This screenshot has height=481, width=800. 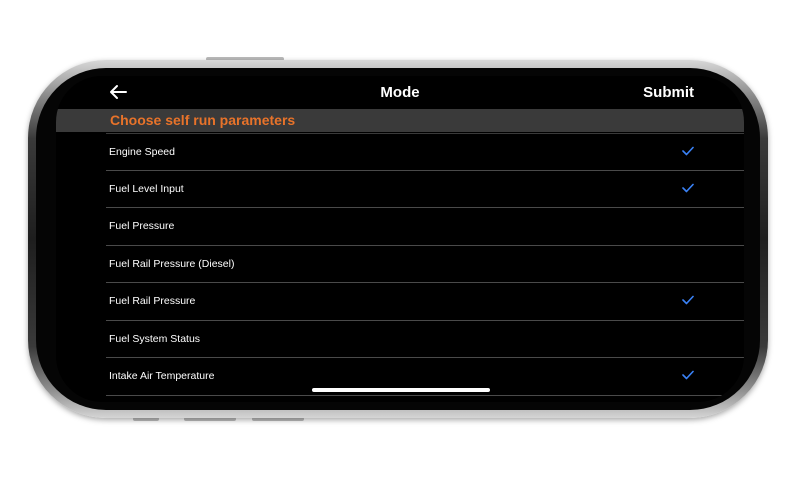 I want to click on parameter-label: Fuel System Status, so click(x=155, y=338).